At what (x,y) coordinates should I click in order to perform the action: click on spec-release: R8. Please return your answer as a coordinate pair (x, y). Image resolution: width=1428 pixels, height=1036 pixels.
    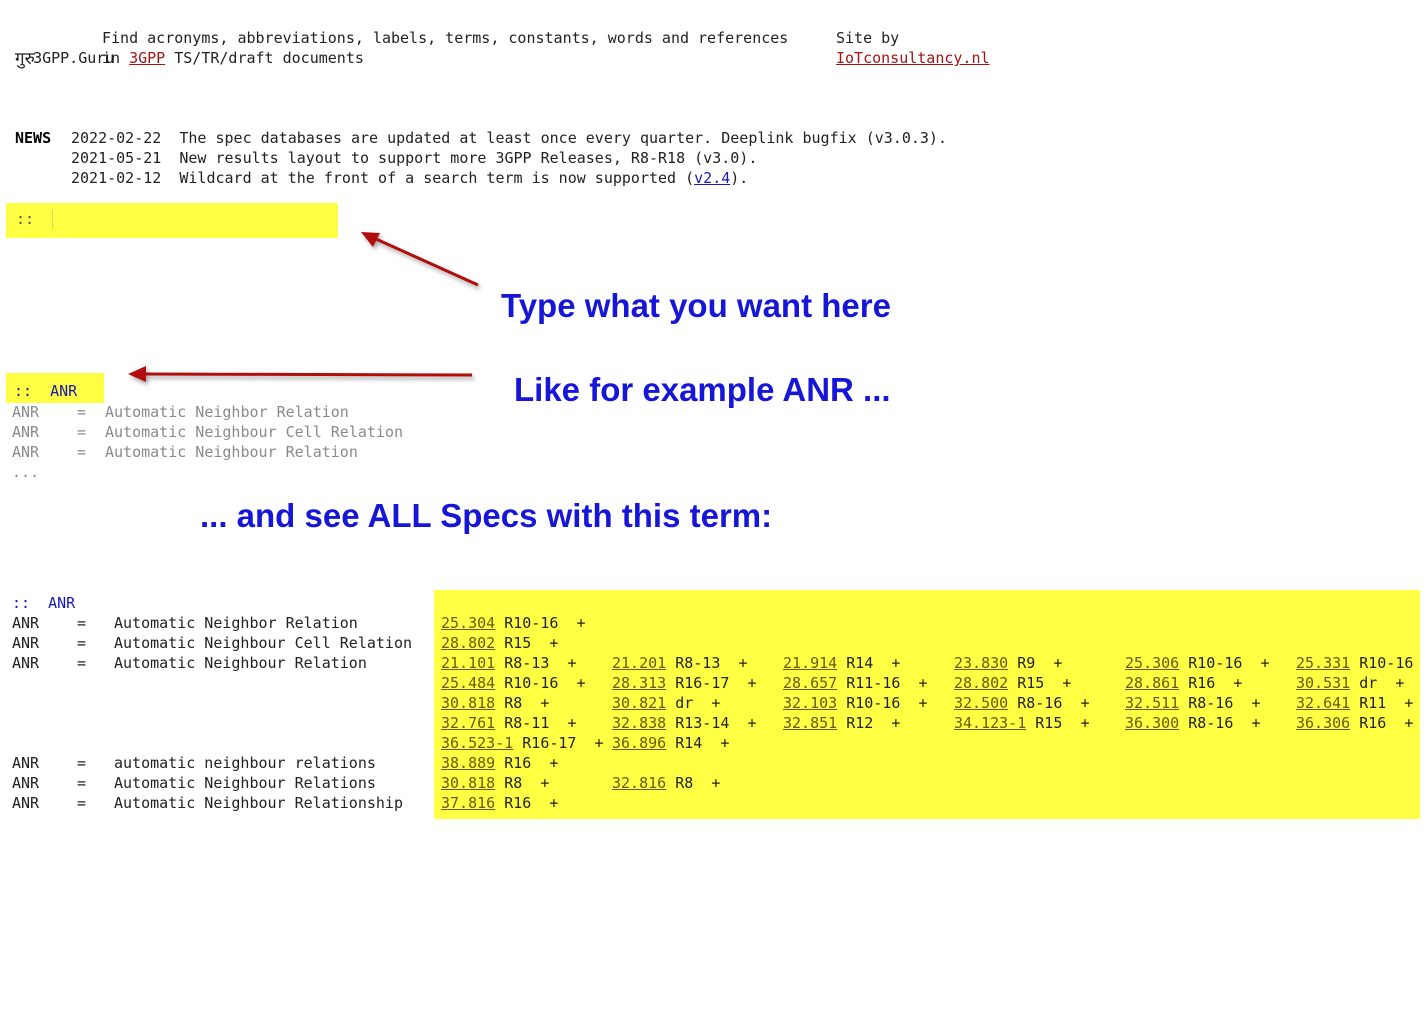
    Looking at the image, I should click on (513, 783).